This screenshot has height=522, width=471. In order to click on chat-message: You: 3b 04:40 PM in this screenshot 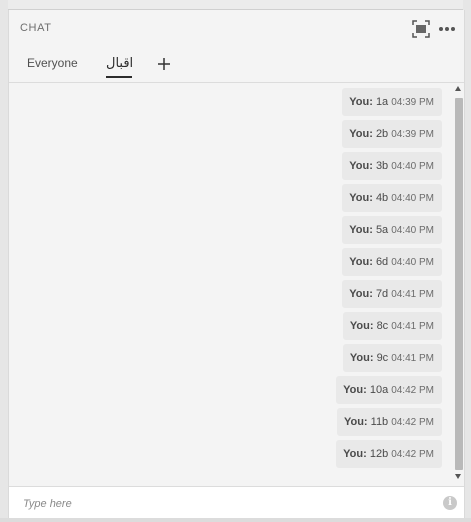, I will do `click(392, 166)`.